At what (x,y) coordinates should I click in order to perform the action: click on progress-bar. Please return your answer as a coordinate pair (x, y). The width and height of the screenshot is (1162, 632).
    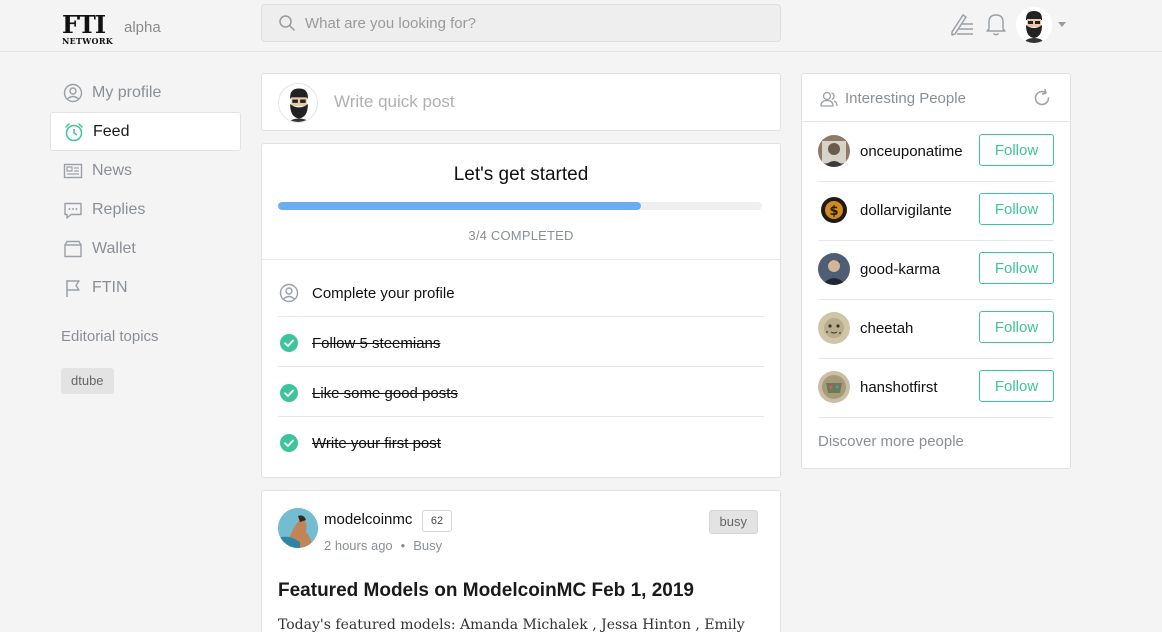
    Looking at the image, I should click on (520, 206).